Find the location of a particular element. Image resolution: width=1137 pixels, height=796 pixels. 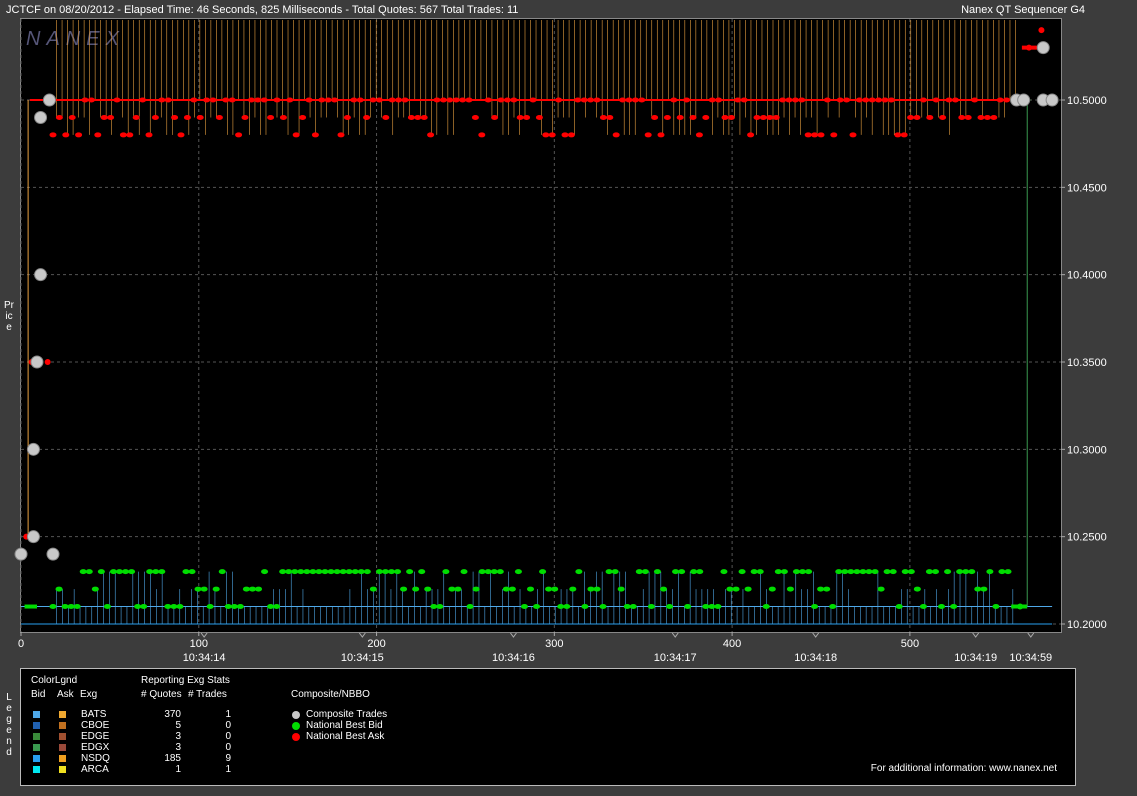

exchange-name: CBOE is located at coordinates (95, 725).